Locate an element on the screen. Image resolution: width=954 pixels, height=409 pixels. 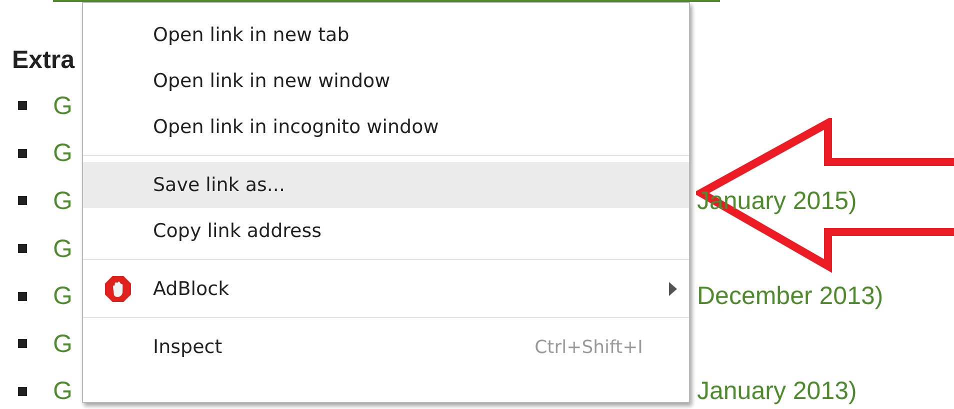
menu-item-label: Open link in new tab is located at coordinates (251, 35).